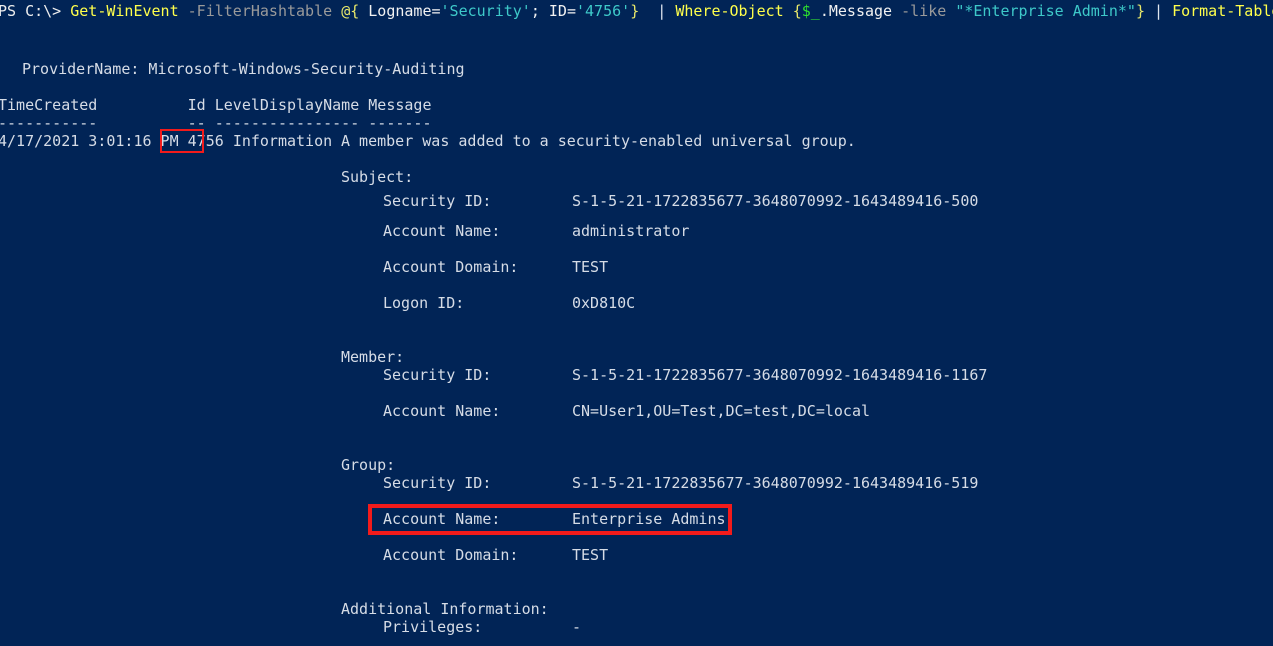 This screenshot has width=1273, height=646. Describe the element at coordinates (216, 105) in the screenshot. I see `table-header-row: TimeCreated Id LevelDisplayName Message` at that location.